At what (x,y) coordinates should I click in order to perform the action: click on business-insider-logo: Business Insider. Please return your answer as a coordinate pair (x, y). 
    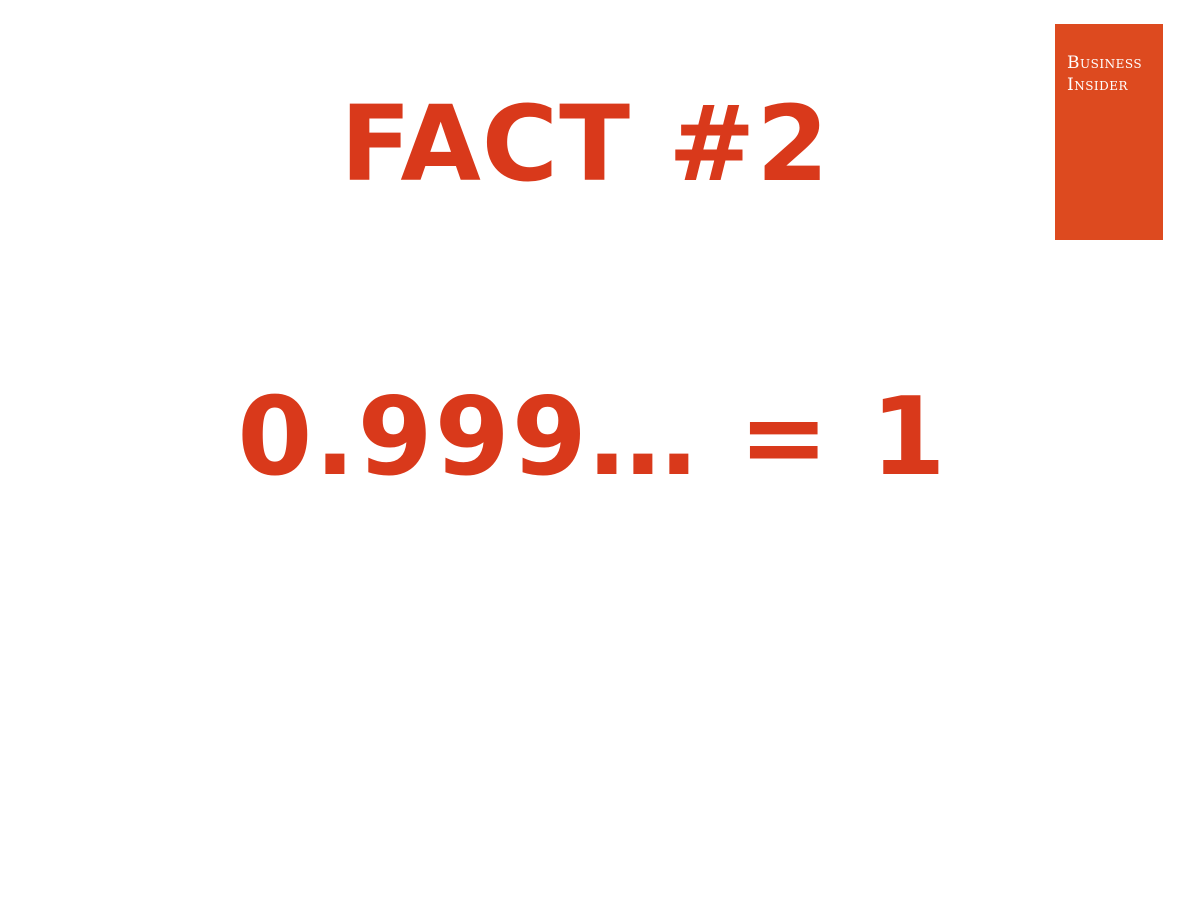
    Looking at the image, I should click on (1109, 132).